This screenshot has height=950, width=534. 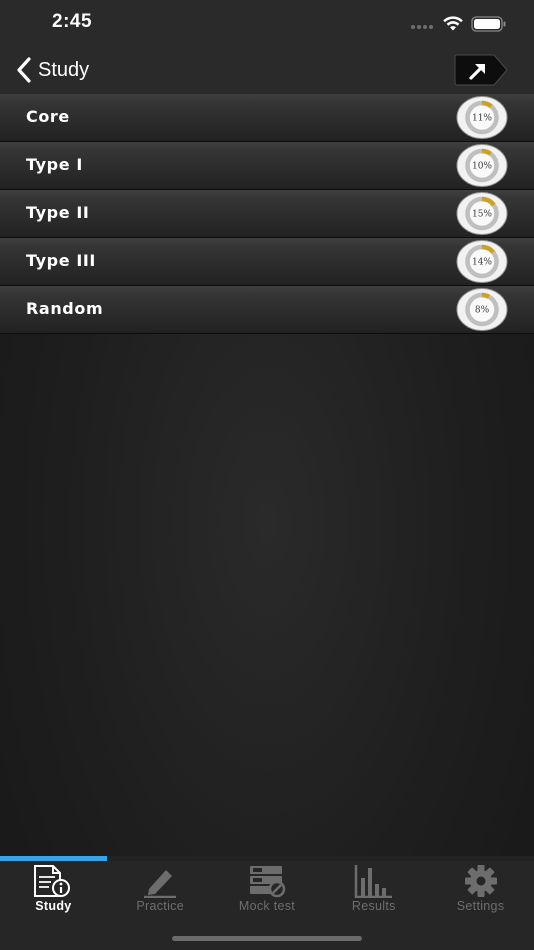 I want to click on progress-percent-label: 15%, so click(x=482, y=215).